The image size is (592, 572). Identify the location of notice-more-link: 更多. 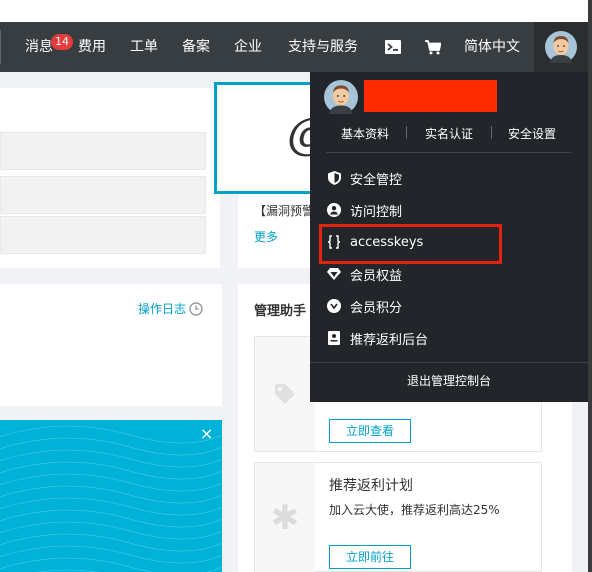
(266, 236).